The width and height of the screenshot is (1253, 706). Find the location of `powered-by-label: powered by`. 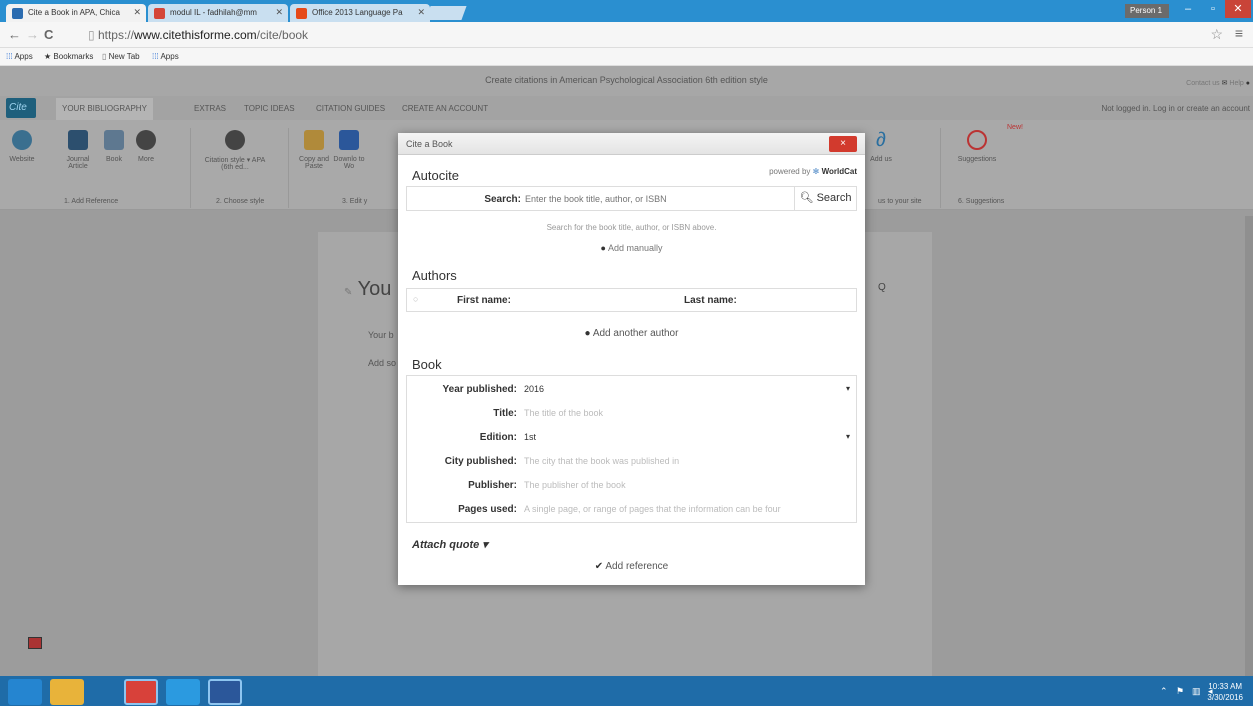

powered-by-label: powered by is located at coordinates (790, 171).